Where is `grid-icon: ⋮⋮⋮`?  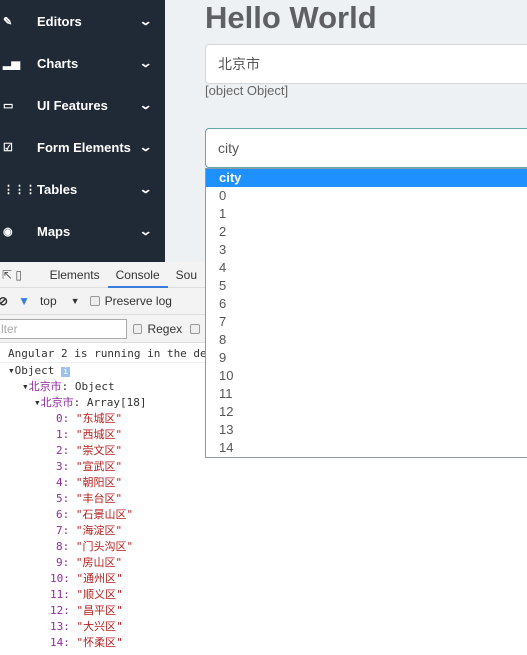 grid-icon: ⋮⋮⋮ is located at coordinates (19, 189).